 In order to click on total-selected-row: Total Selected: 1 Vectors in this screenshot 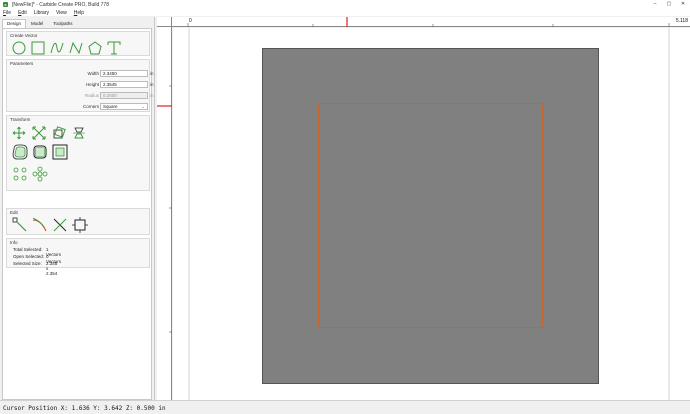, I will do `click(37, 252)`.